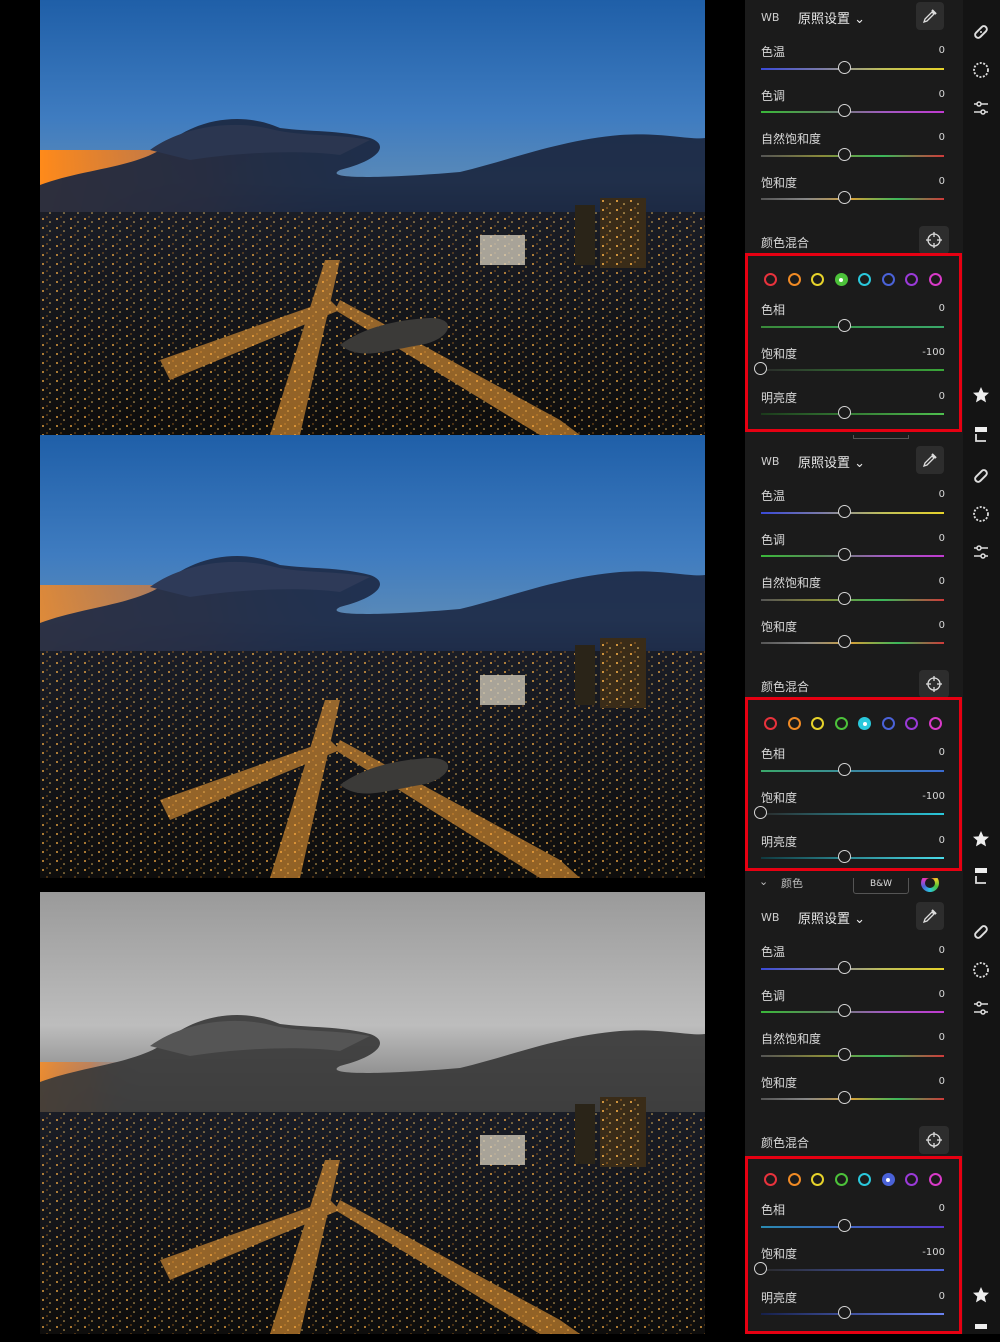 This screenshot has width=1000, height=1342. I want to click on section-collapse-chevron-icon: ⌄, so click(763, 883).